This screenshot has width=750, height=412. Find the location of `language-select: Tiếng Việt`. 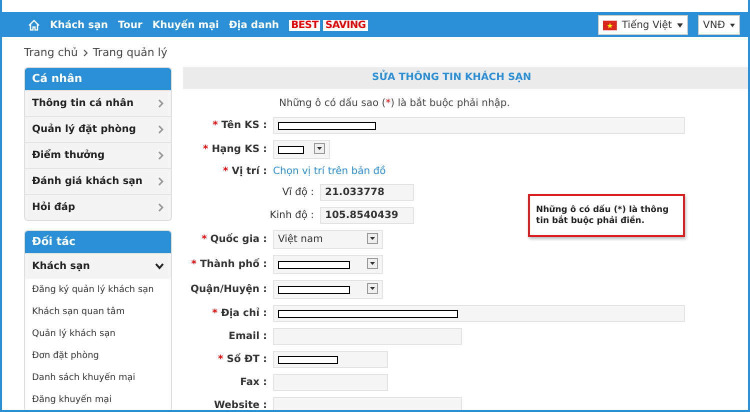

language-select: Tiếng Việt is located at coordinates (643, 25).